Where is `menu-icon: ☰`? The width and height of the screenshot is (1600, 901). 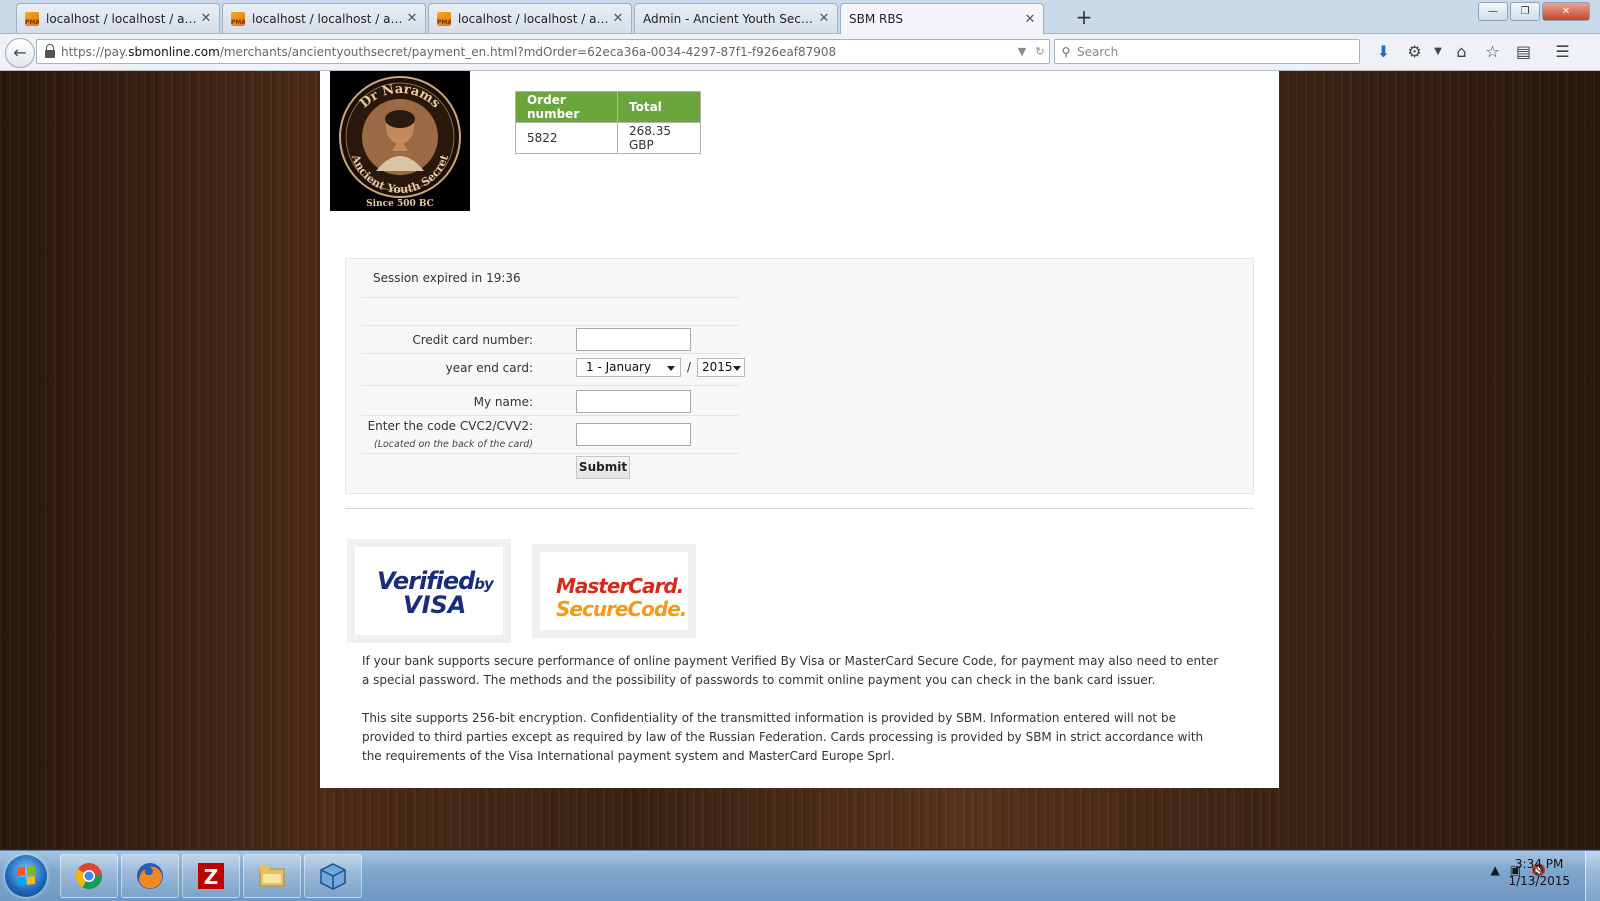
menu-icon: ☰ is located at coordinates (1562, 52).